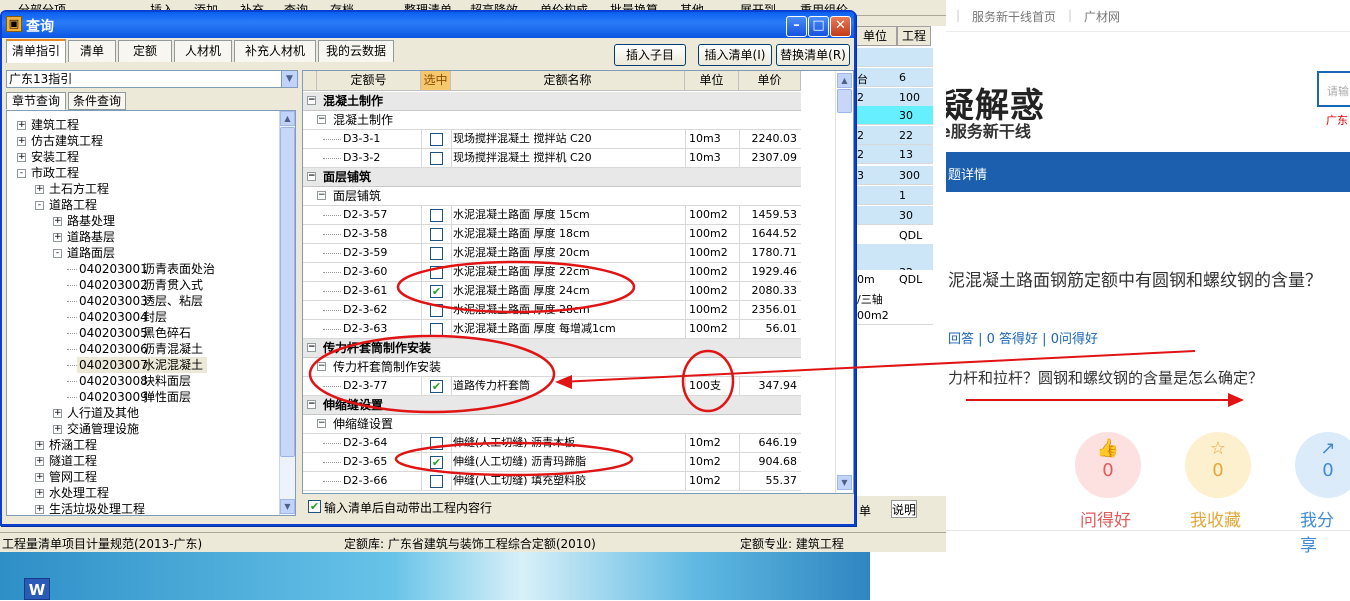 The width and height of the screenshot is (1350, 601). I want to click on tree-node: + 土石方工程, so click(142, 189).